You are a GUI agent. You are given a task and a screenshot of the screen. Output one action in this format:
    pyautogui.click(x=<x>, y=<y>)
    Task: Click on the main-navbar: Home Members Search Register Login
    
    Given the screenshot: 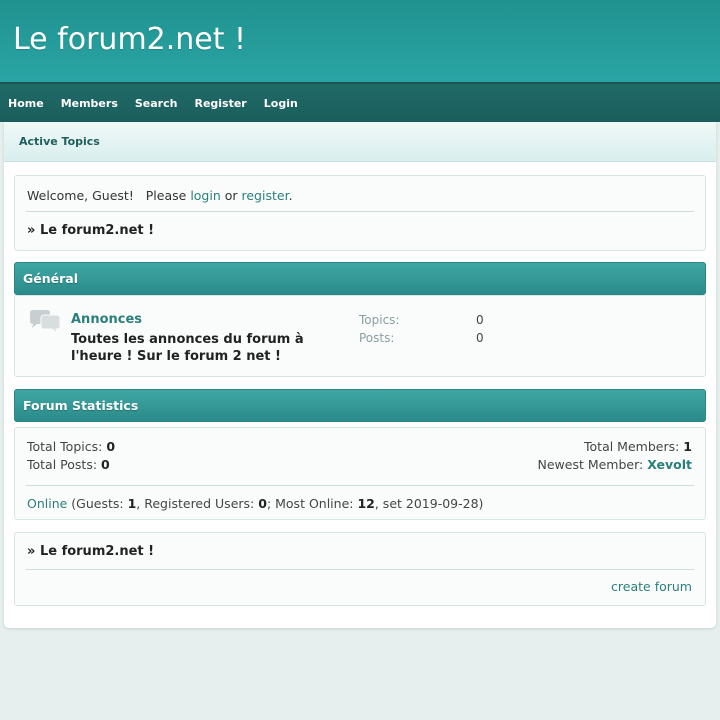 What is the action you would take?
    pyautogui.click(x=360, y=102)
    